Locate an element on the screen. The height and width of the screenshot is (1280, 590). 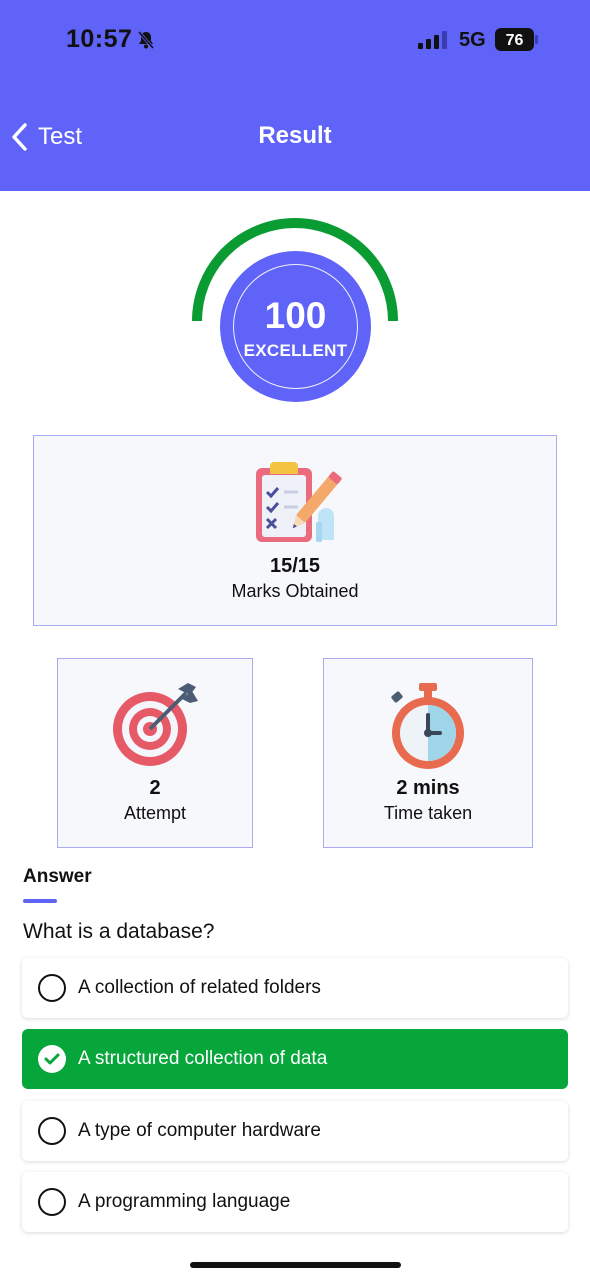
score-value: 100 is located at coordinates (295, 315).